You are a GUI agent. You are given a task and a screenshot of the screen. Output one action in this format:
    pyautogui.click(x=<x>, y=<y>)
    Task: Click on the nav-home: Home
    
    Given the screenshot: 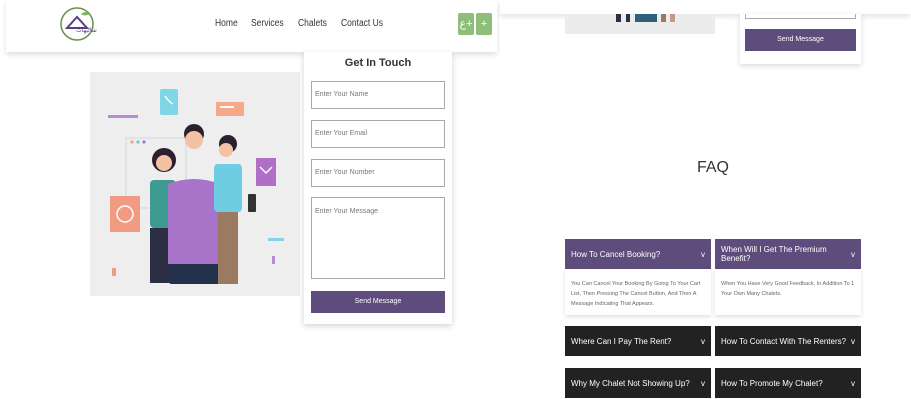 What is the action you would take?
    pyautogui.click(x=226, y=23)
    